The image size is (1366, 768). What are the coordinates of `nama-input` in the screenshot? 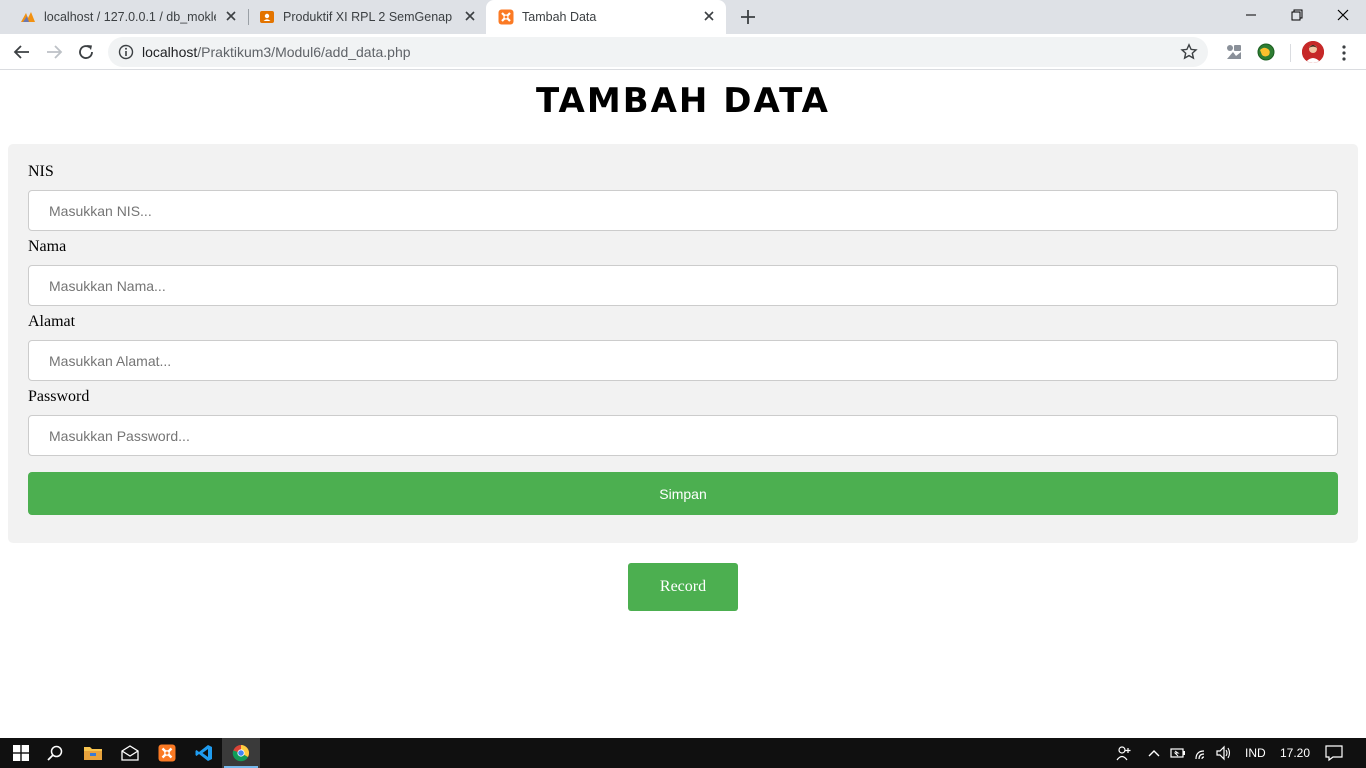 It's located at (683, 285).